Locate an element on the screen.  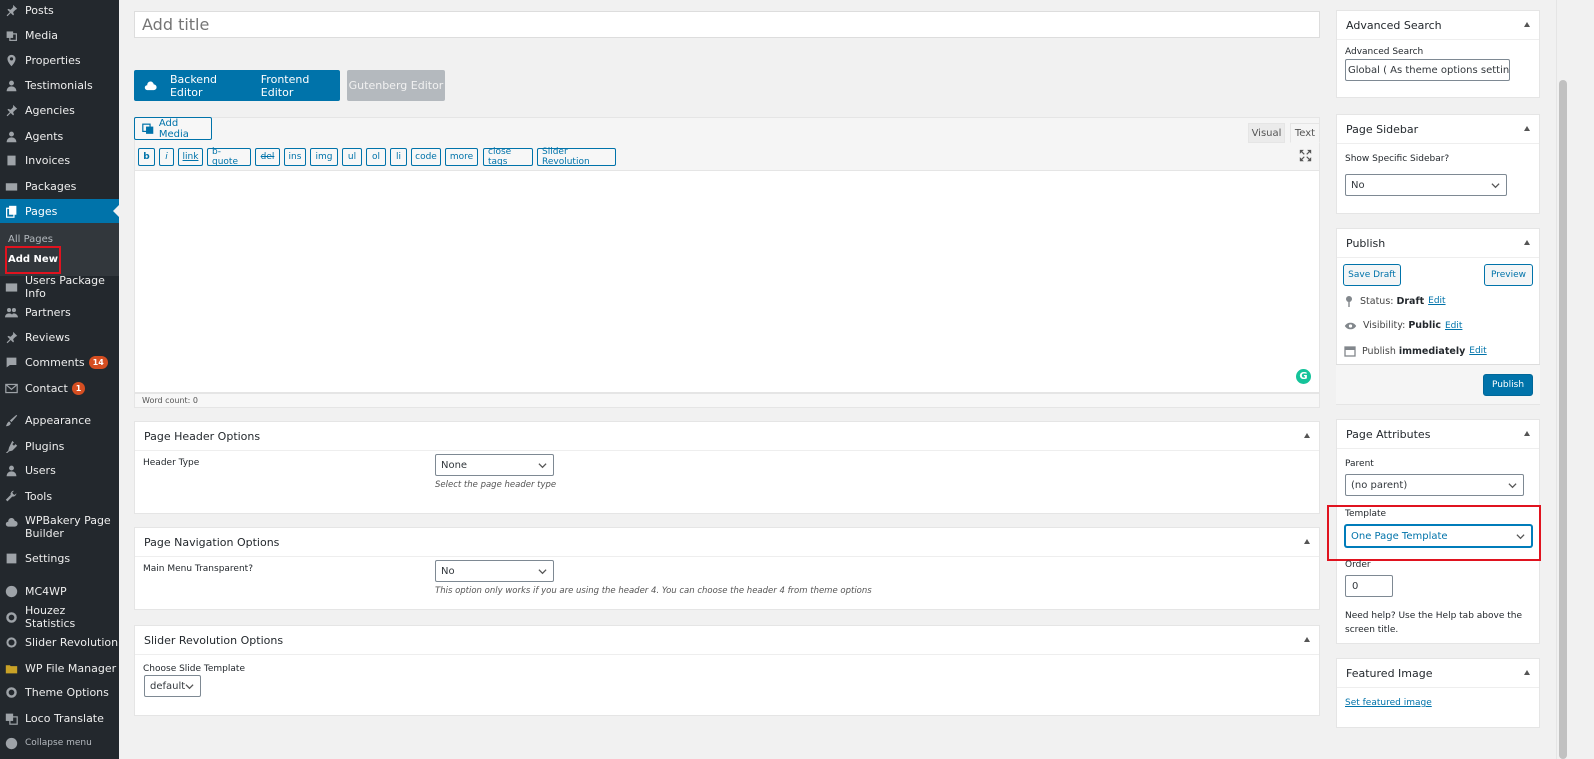
page-sidebar-select: No is located at coordinates (1426, 185).